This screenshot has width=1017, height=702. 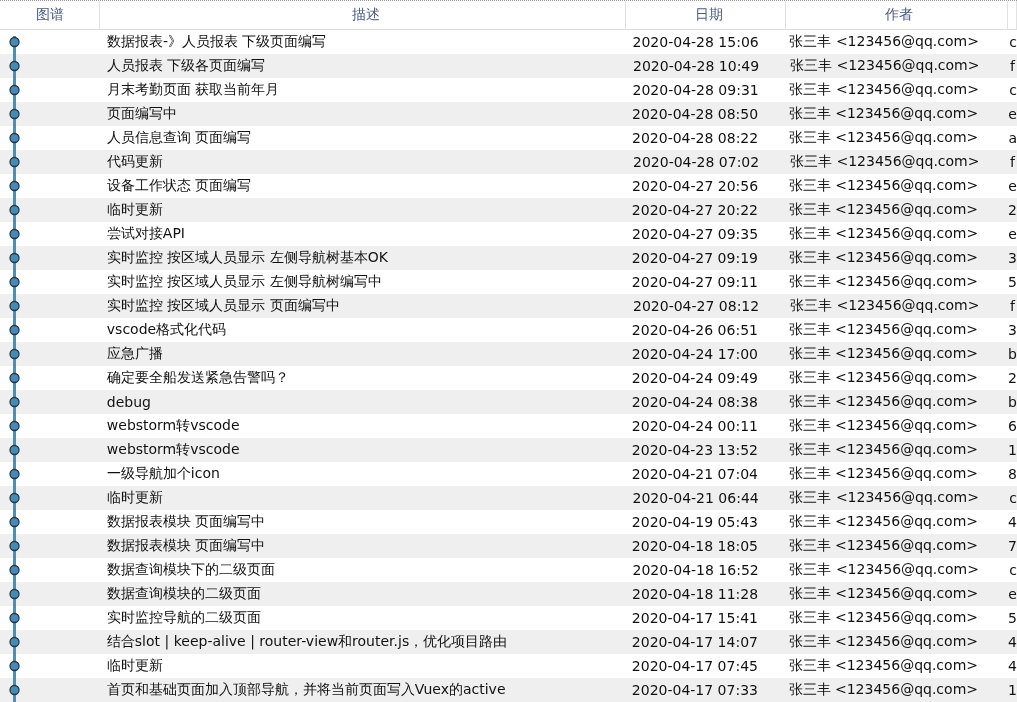 What do you see at coordinates (695, 138) in the screenshot?
I see `commit-date: 2020-04-28 08:22` at bounding box center [695, 138].